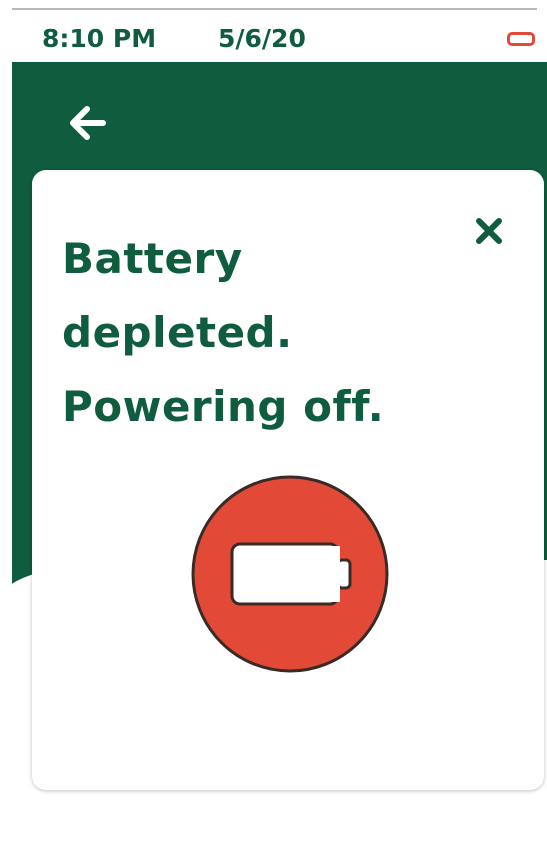 Image resolution: width=547 pixels, height=843 pixels. Describe the element at coordinates (99, 38) in the screenshot. I see `status-time: 8:10 PM` at that location.